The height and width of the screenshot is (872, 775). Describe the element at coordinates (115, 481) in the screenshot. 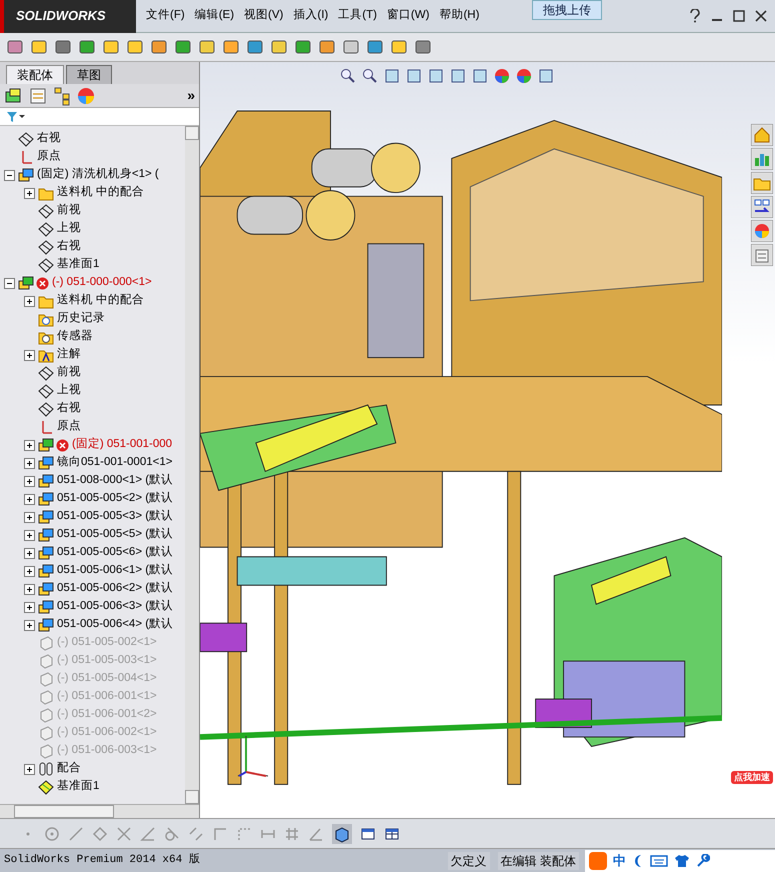

I see `tree-item: 051-008-000<1> (默认` at that location.